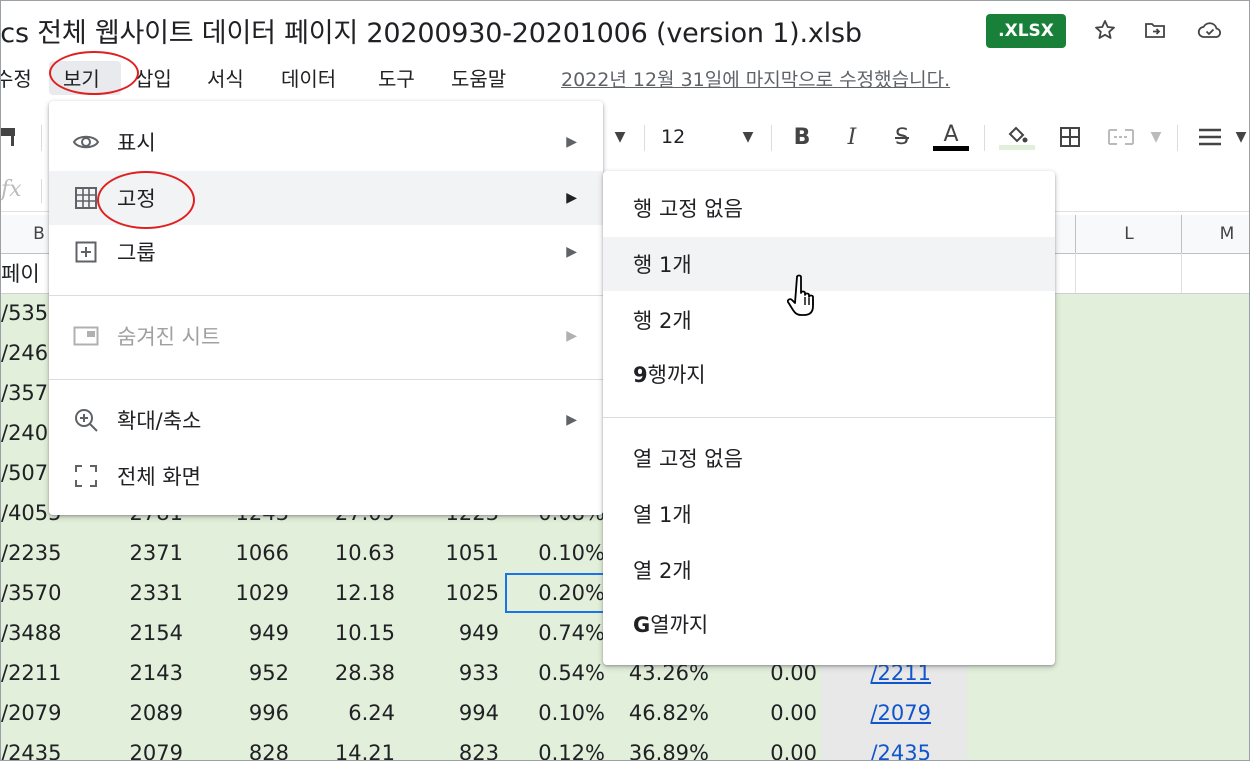  What do you see at coordinates (558, 746) in the screenshot?
I see `table-cell: 0.12%` at bounding box center [558, 746].